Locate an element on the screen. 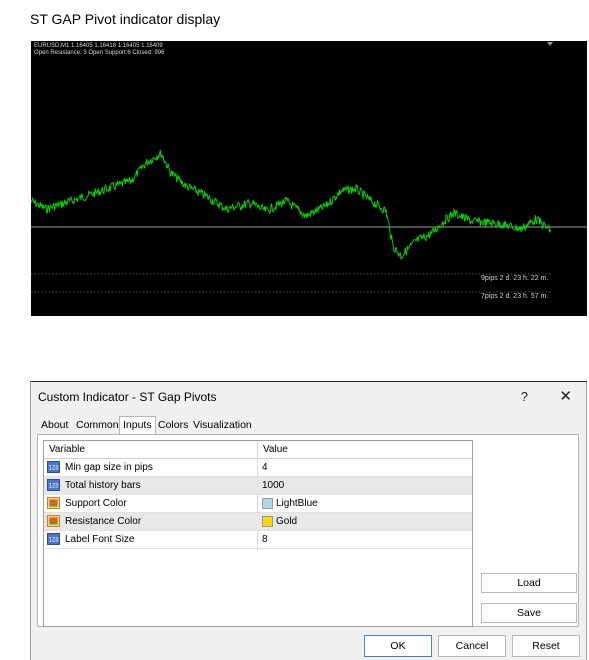 This screenshot has width=589, height=660. support-color-swatch is located at coordinates (267, 503).